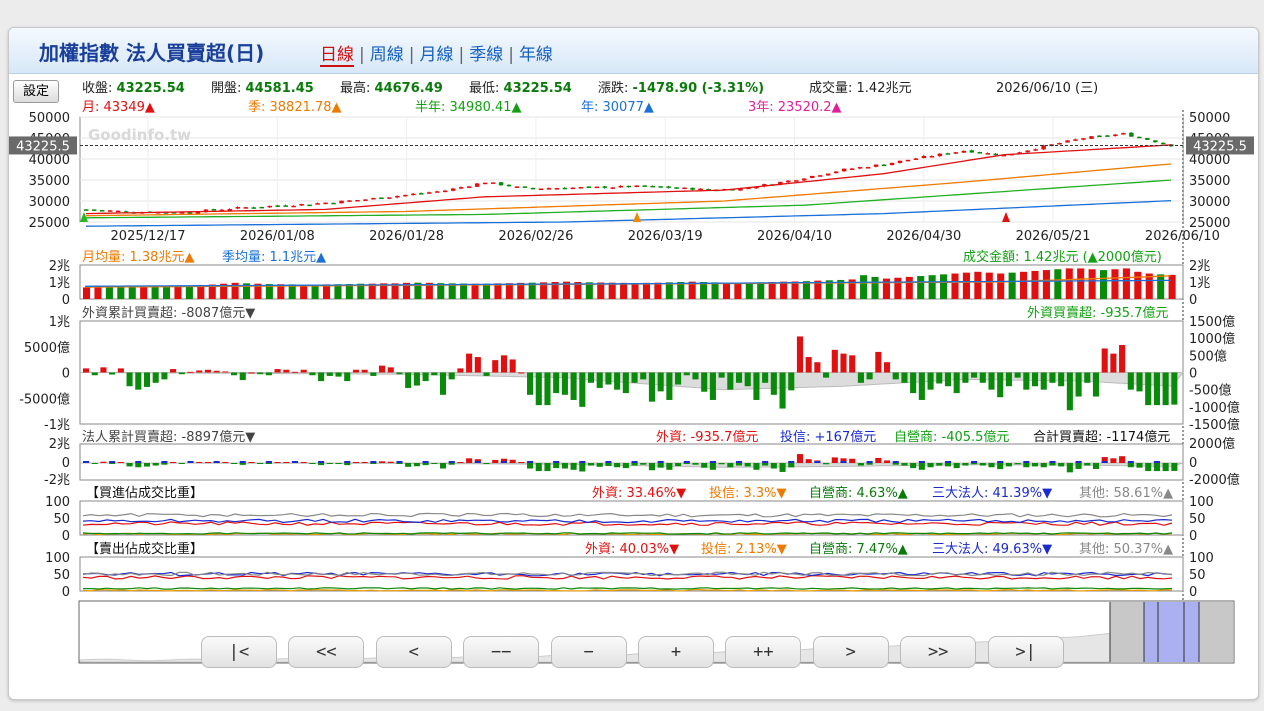 The height and width of the screenshot is (711, 1264). What do you see at coordinates (239, 652) in the screenshot?
I see `nav-button: |<` at bounding box center [239, 652].